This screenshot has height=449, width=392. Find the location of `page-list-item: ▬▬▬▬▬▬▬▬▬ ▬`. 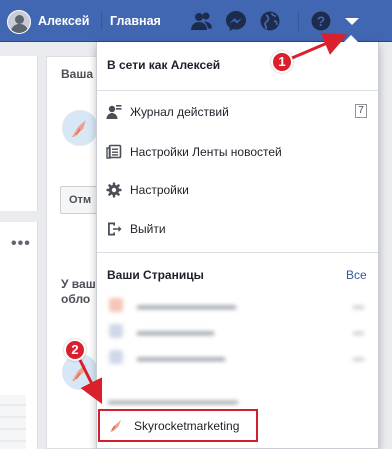

page-list-item: ▬▬▬▬▬▬▬▬▬ ▬ is located at coordinates (237, 306).